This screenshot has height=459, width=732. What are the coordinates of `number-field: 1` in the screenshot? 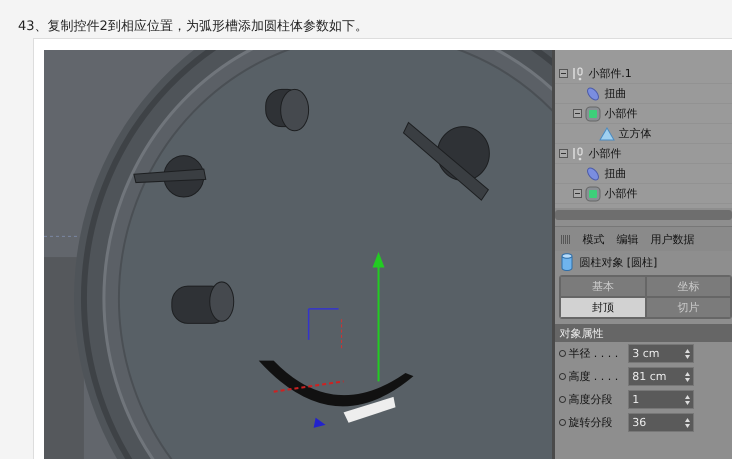 It's located at (661, 399).